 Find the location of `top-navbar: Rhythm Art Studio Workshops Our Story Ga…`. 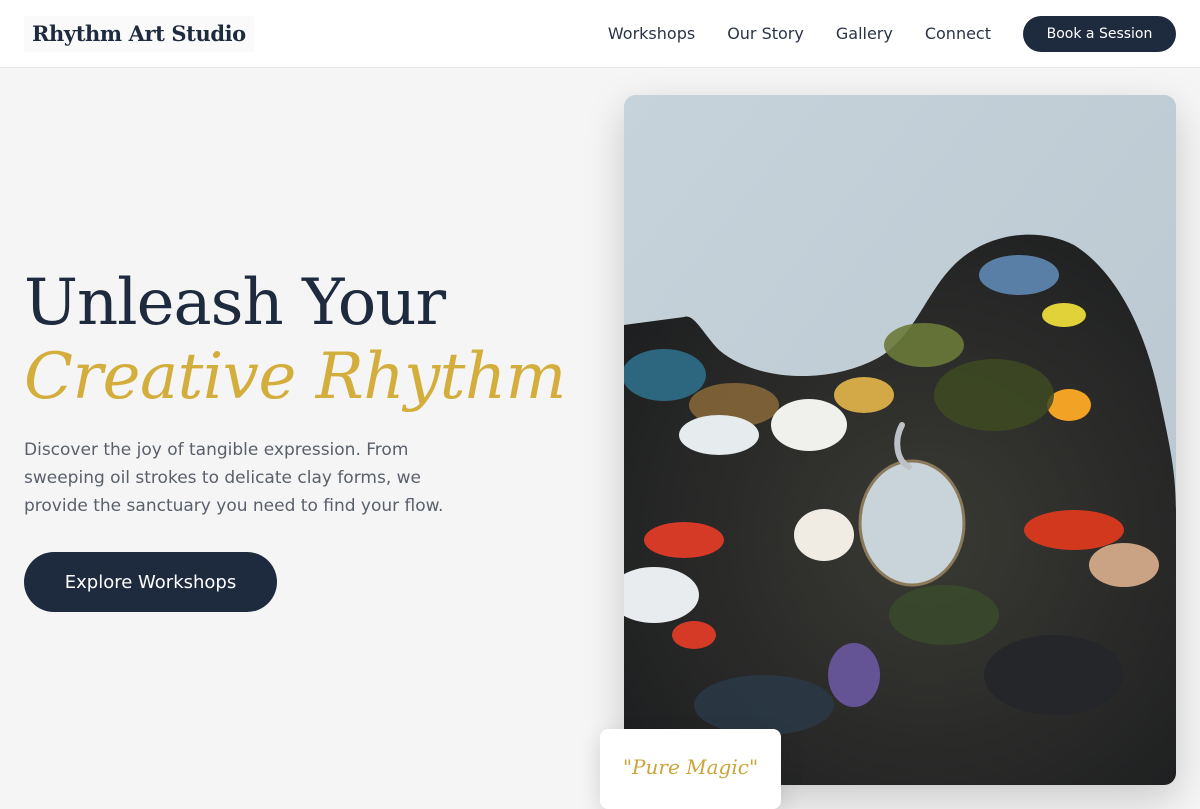

top-navbar: Rhythm Art Studio Workshops Our Story Ga… is located at coordinates (600, 34).